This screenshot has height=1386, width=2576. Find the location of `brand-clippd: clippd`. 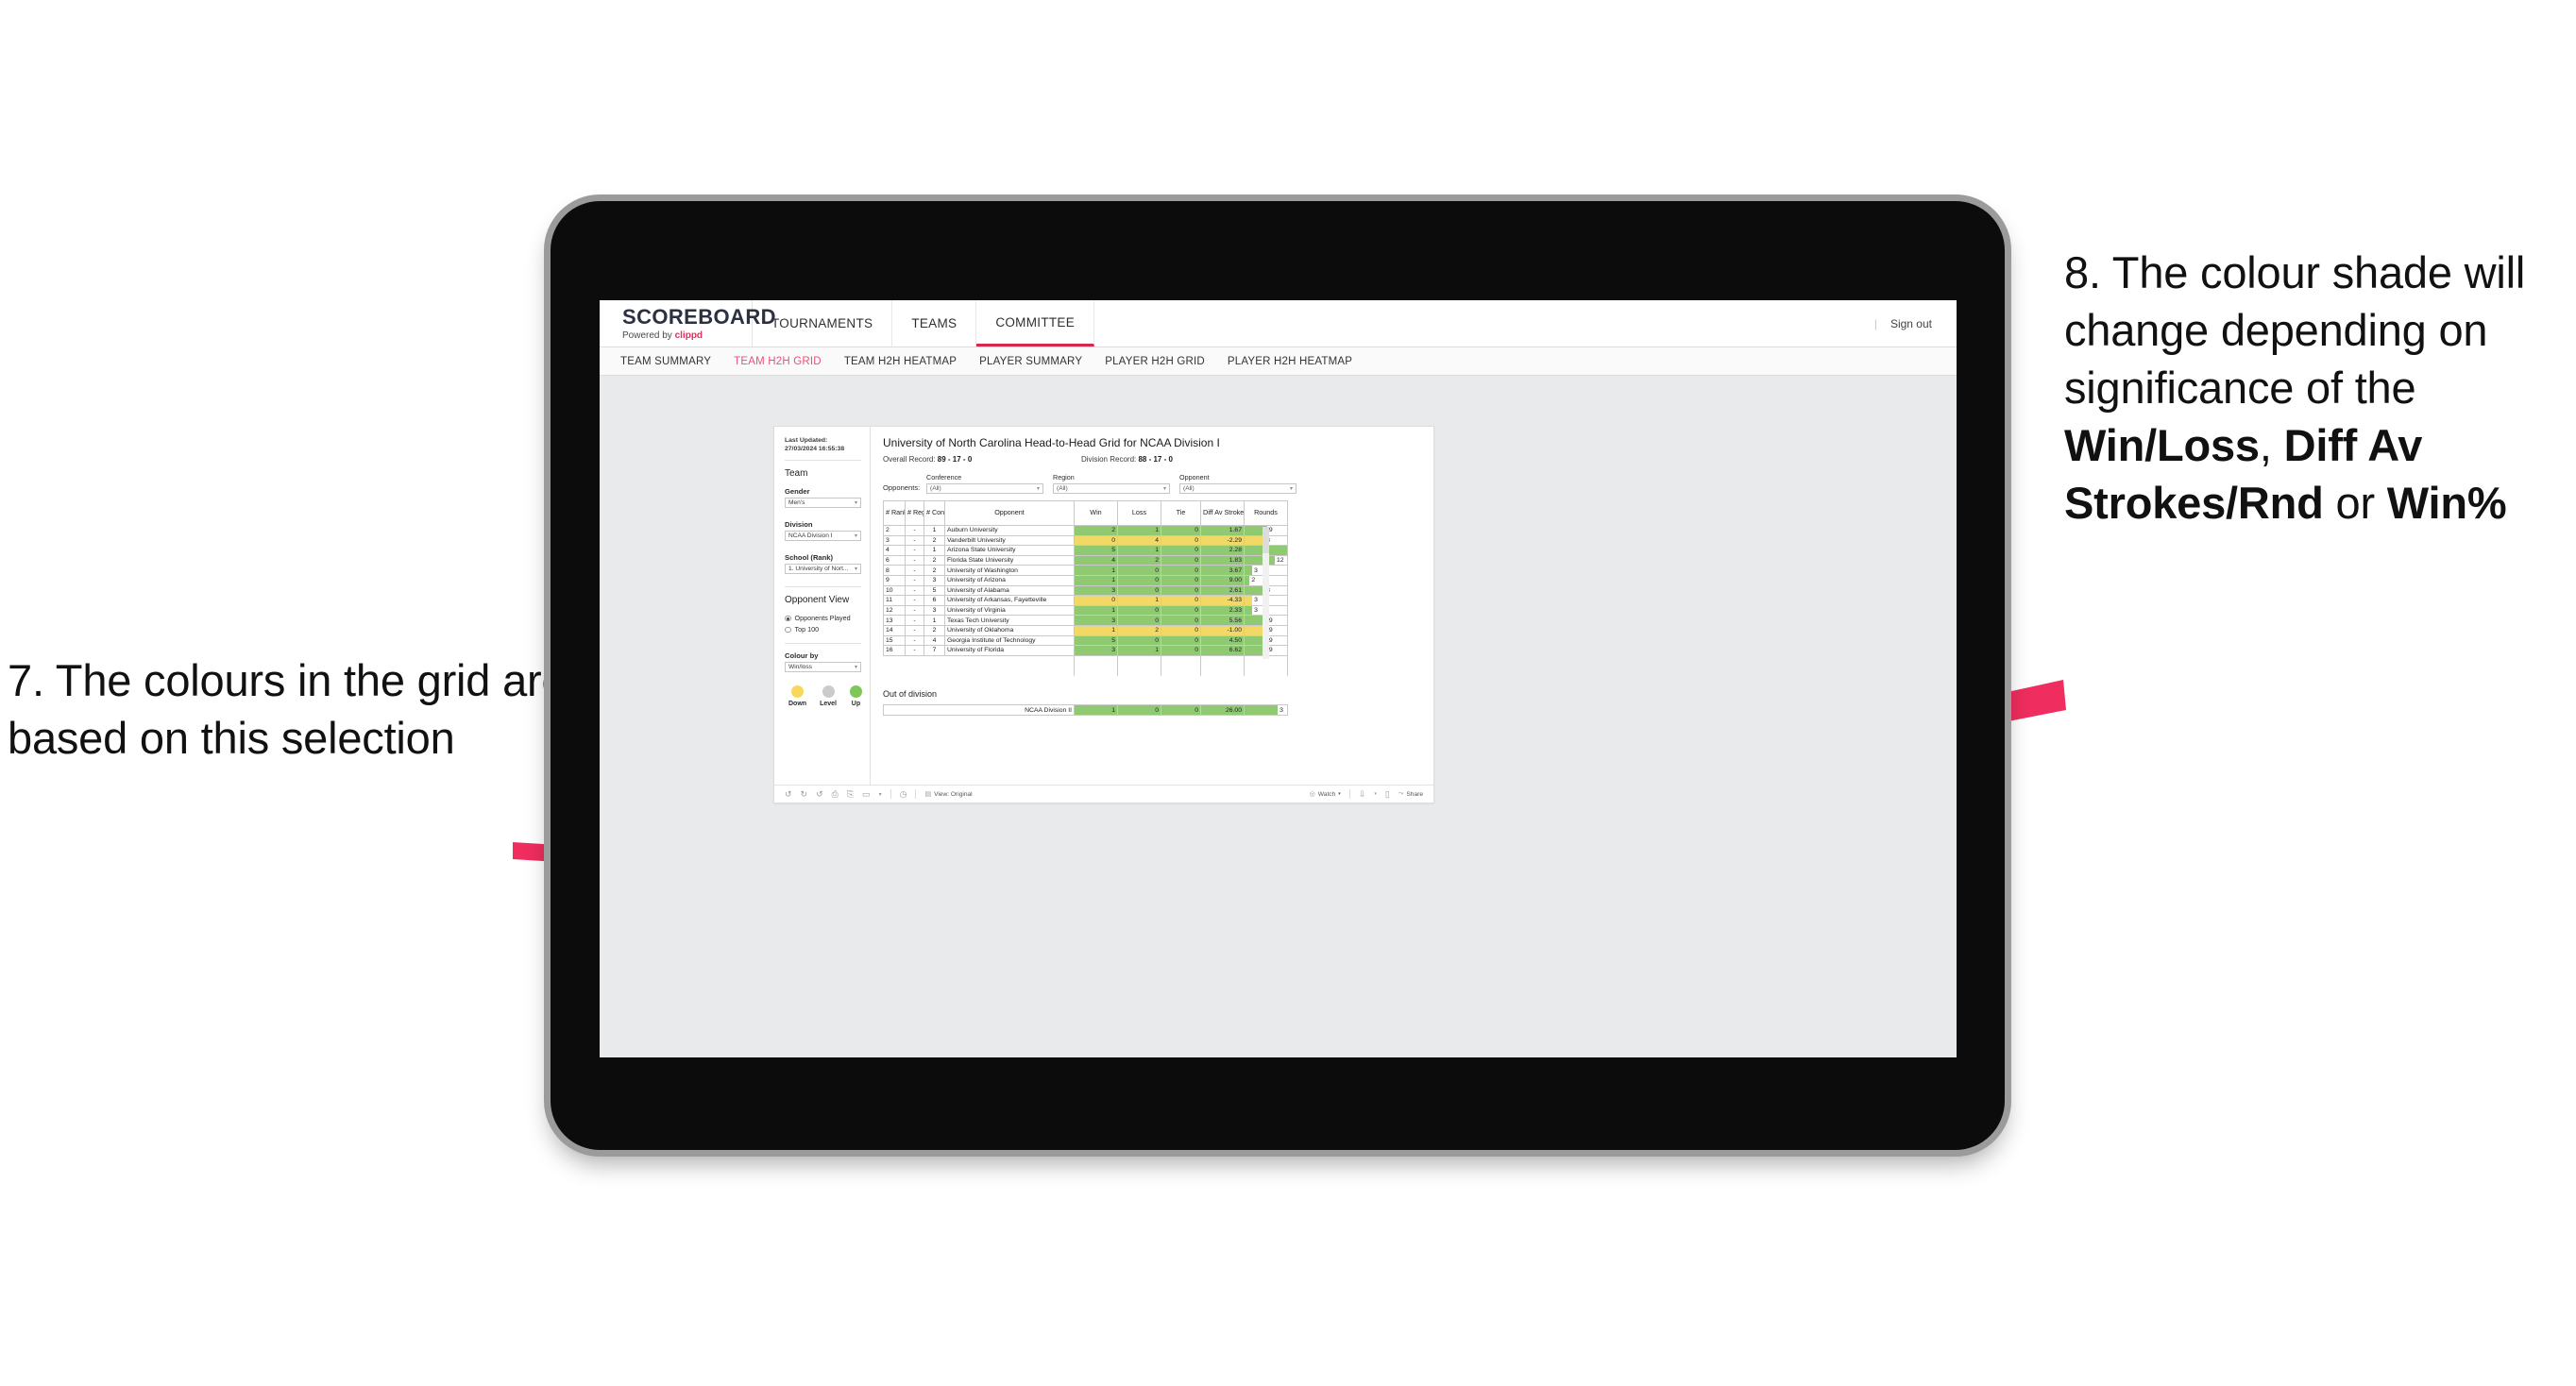

brand-clippd: clippd is located at coordinates (688, 336).